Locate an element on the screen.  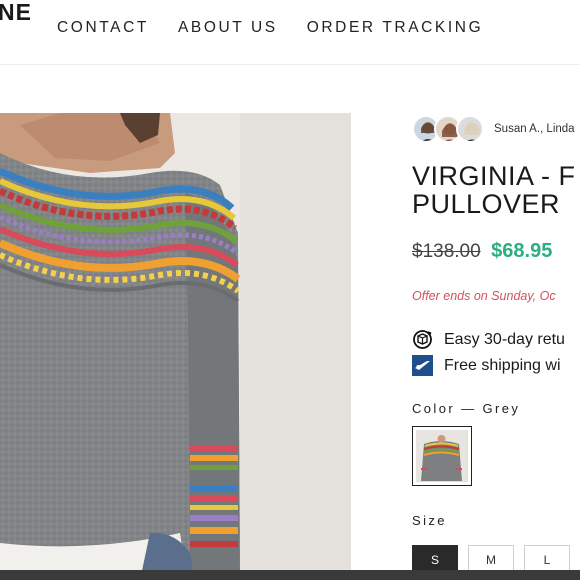
perk-returns: Easy 30-day retu is located at coordinates (488, 339).